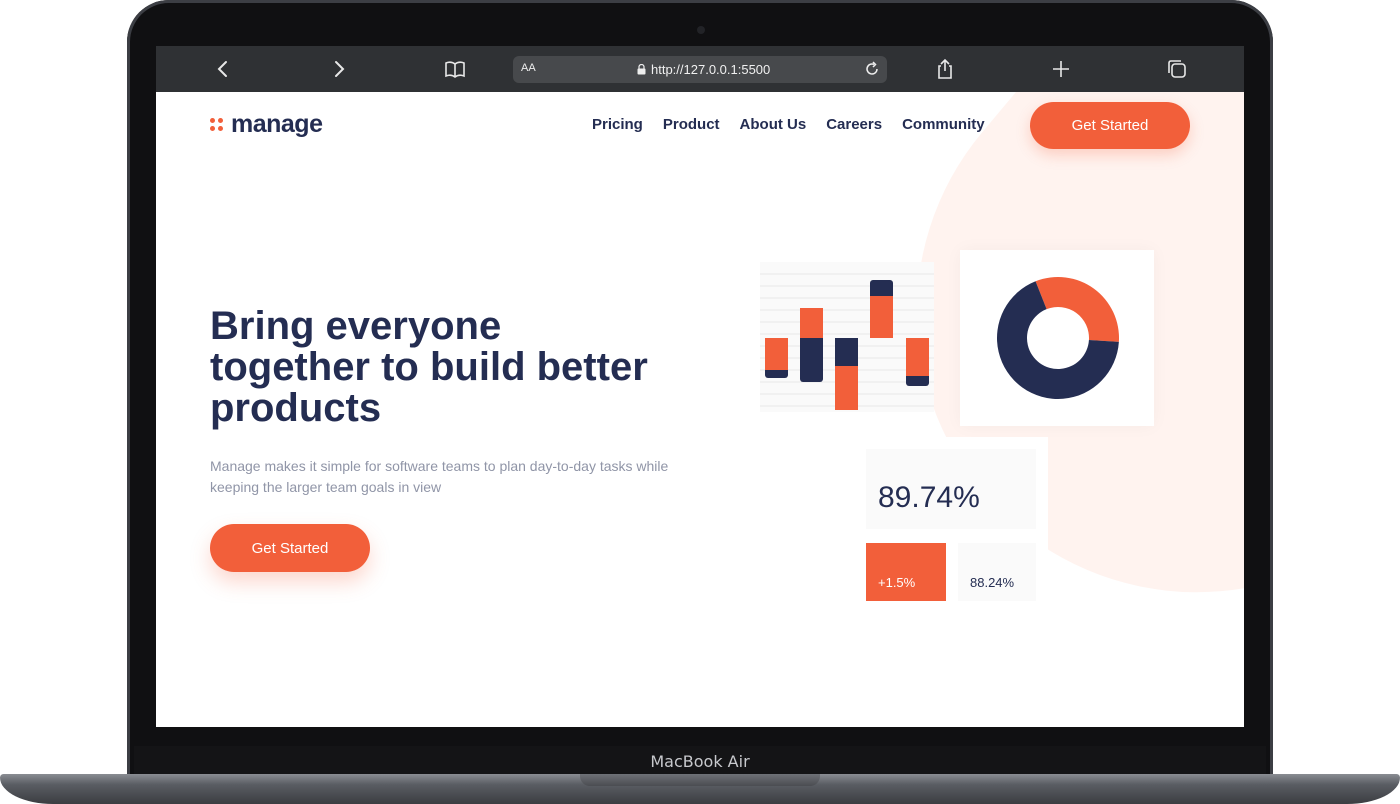  What do you see at coordinates (1110, 125) in the screenshot?
I see `header-get-started-button: Get Started` at bounding box center [1110, 125].